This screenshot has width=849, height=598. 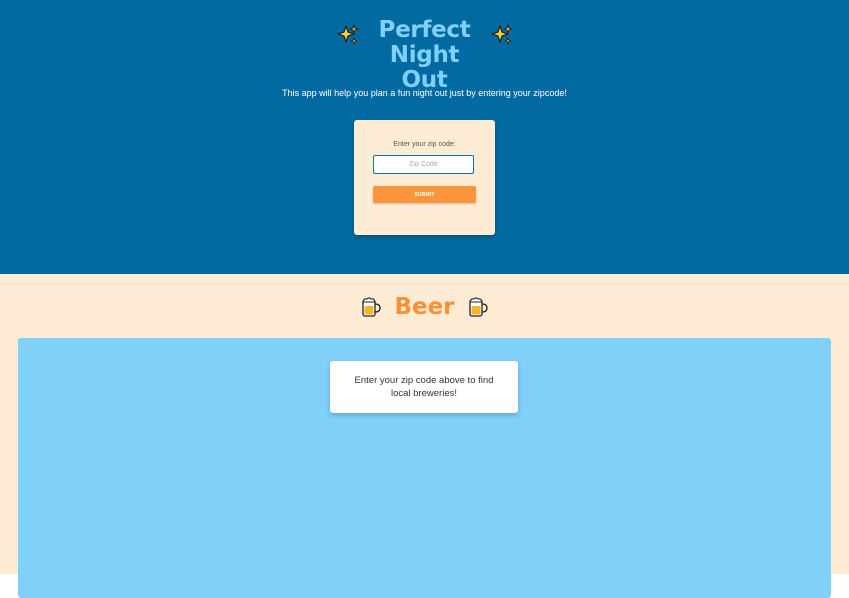 I want to click on beer-title: Beer, so click(x=424, y=307).